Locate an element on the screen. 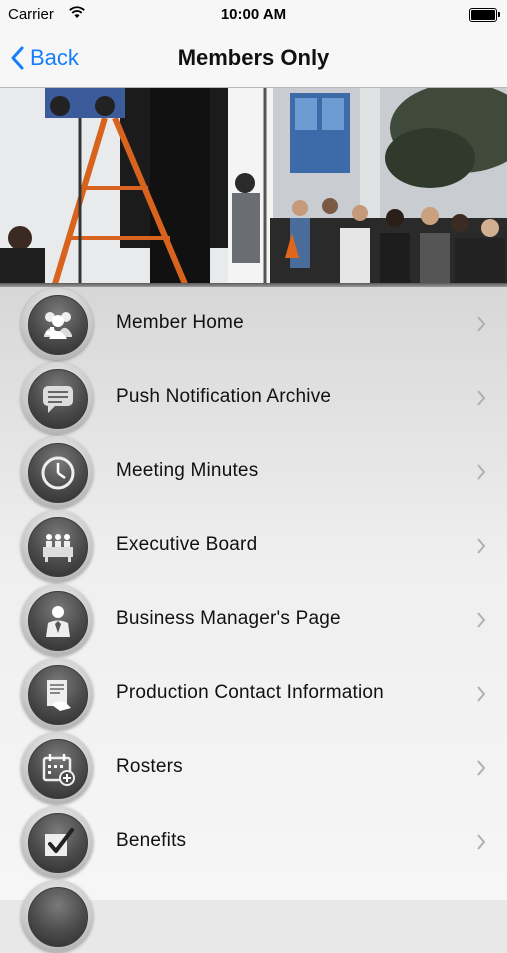 The image size is (507, 953). page-title: Members Only is located at coordinates (253, 57).